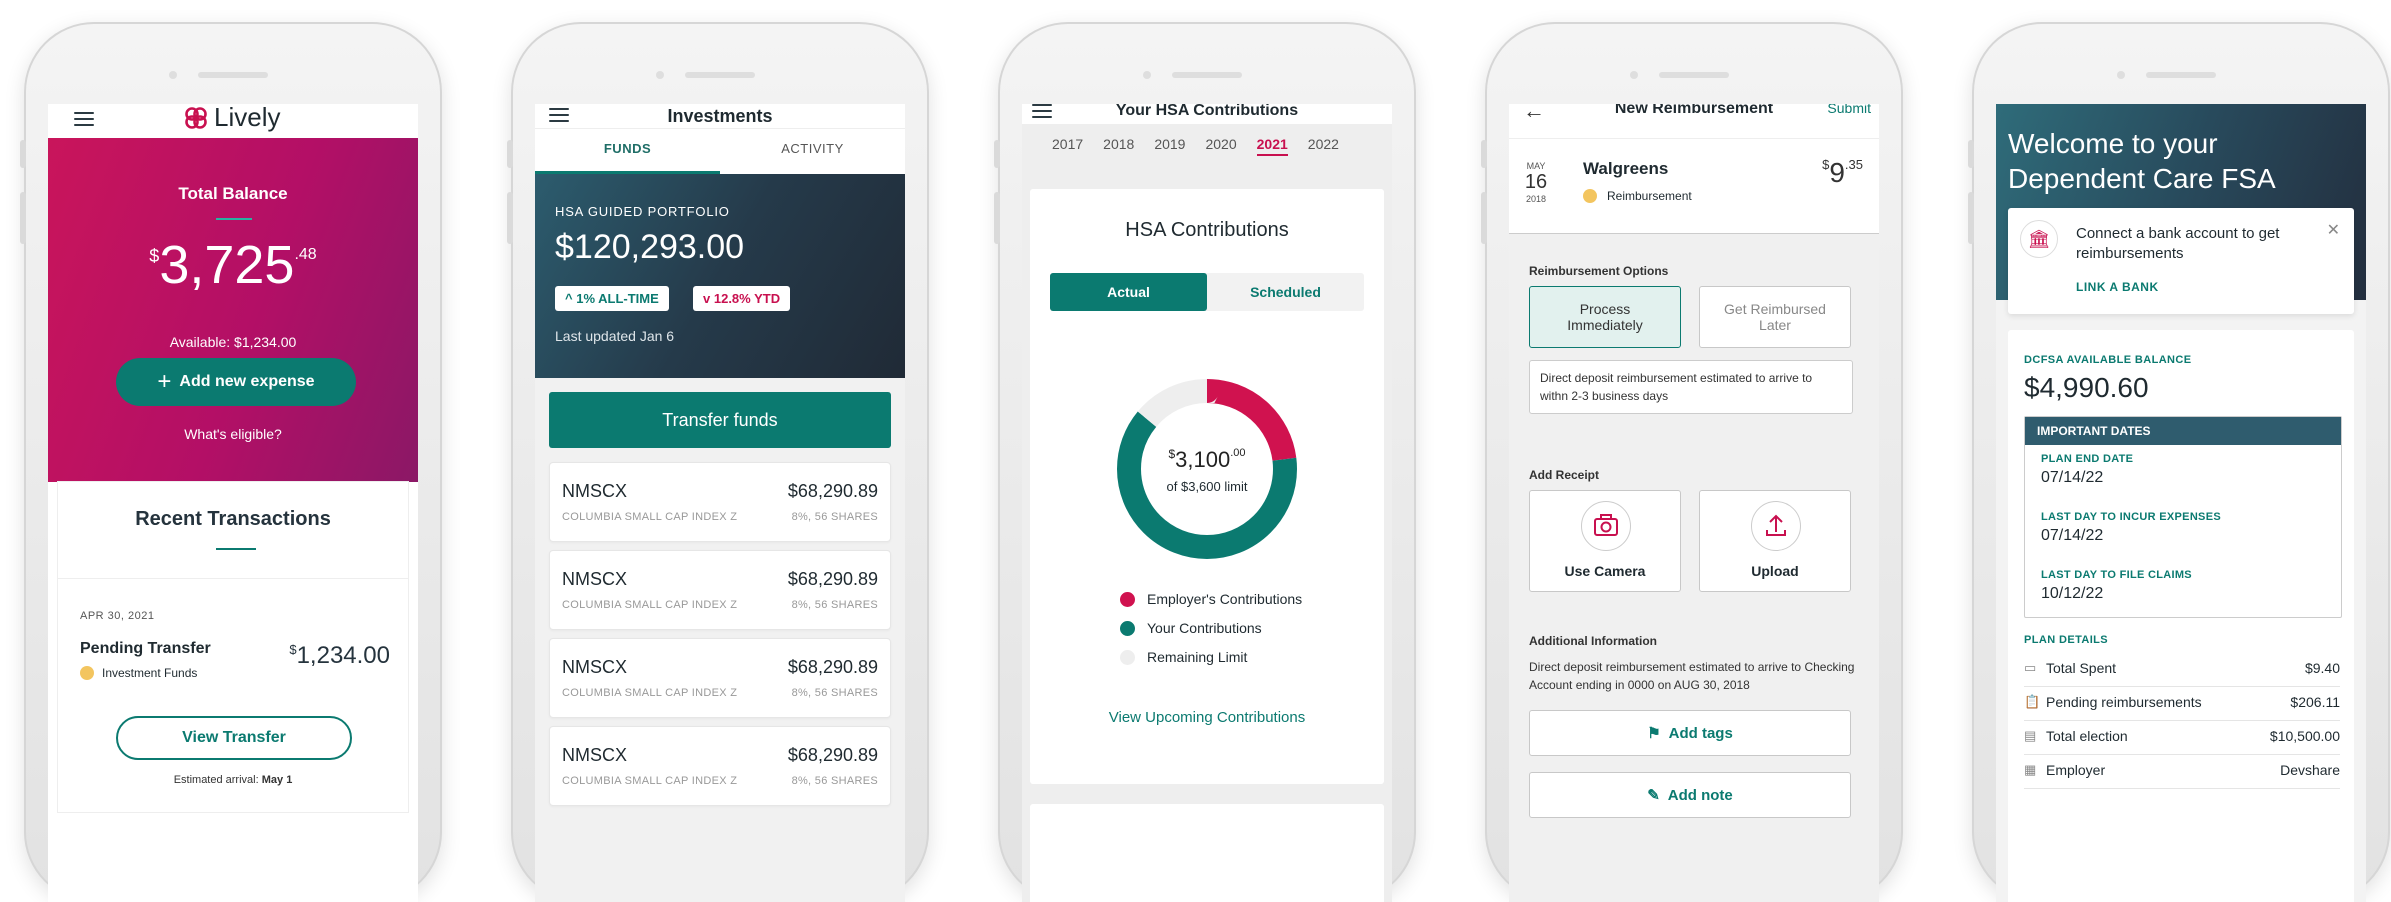 The height and width of the screenshot is (902, 2391). What do you see at coordinates (234, 738) in the screenshot?
I see `view-transfer-button: View Transfer` at bounding box center [234, 738].